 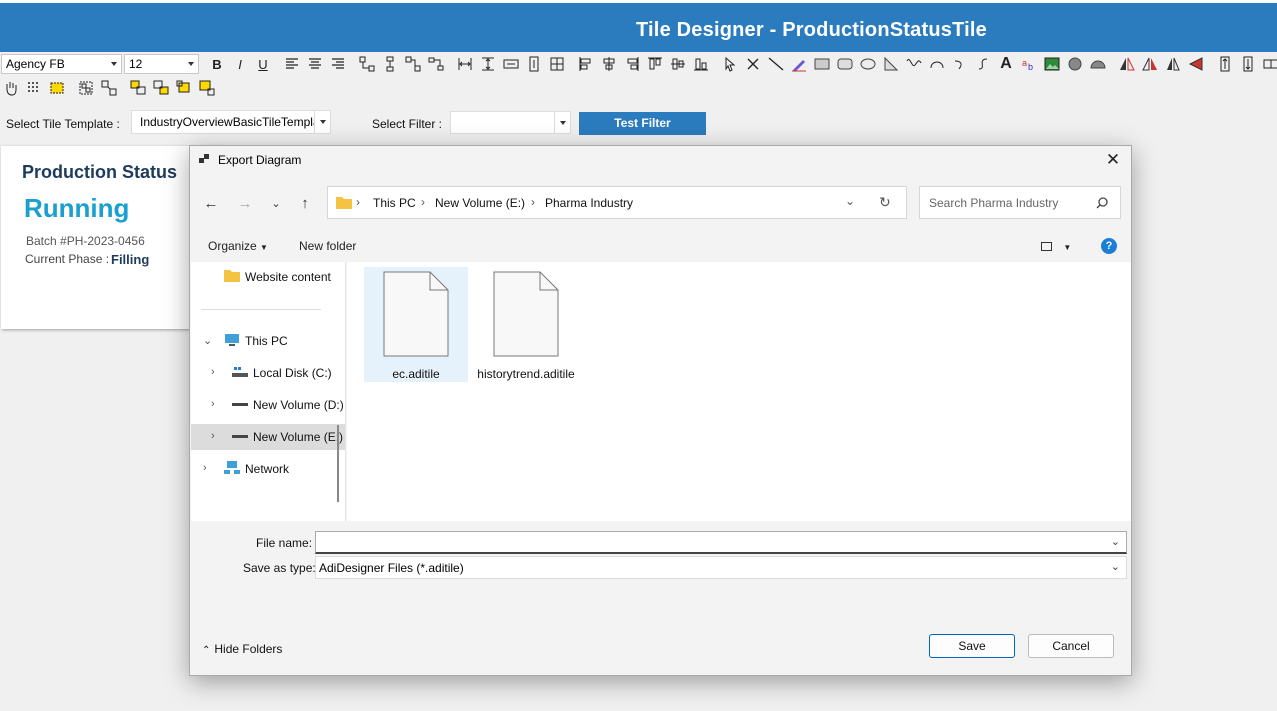 I want to click on line-icon, so click(x=776, y=64).